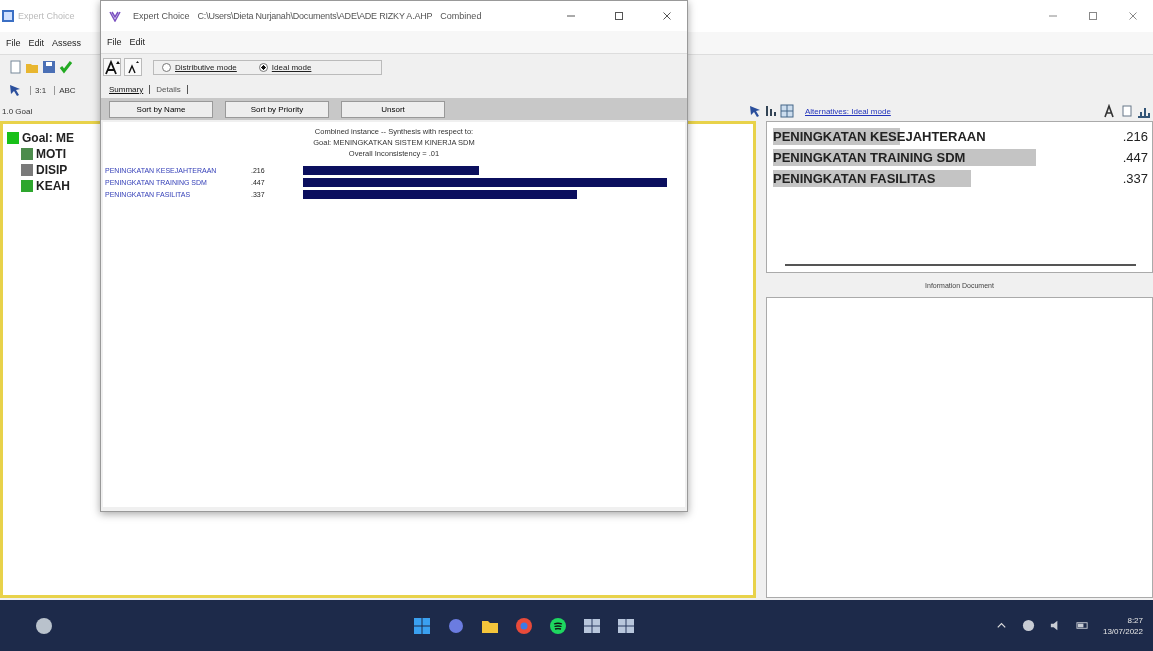  What do you see at coordinates (1135, 136) in the screenshot?
I see `priority-value: .216` at bounding box center [1135, 136].